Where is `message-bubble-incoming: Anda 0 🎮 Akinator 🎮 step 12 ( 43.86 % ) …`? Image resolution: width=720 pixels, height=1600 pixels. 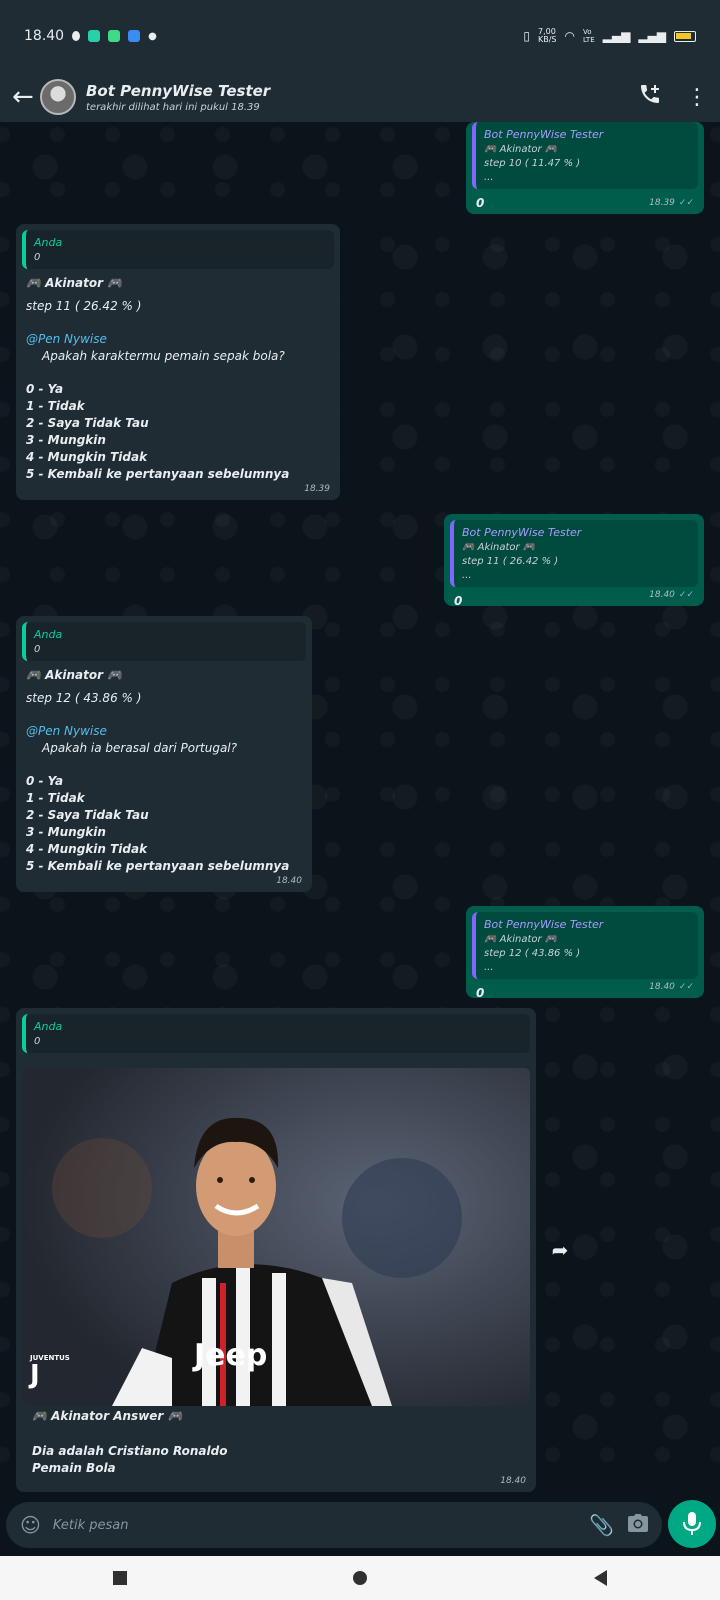 message-bubble-incoming: Anda 0 🎮 Akinator 🎮 step 12 ( 43.86 % ) … is located at coordinates (164, 754).